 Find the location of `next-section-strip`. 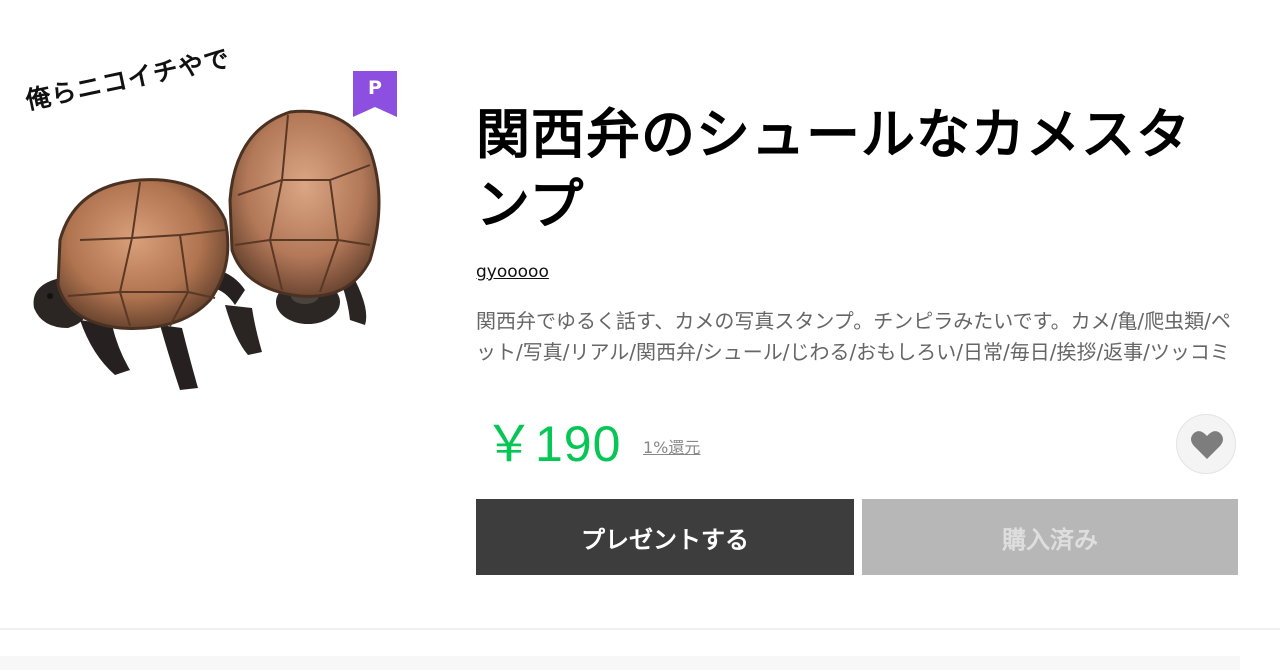

next-section-strip is located at coordinates (620, 663).